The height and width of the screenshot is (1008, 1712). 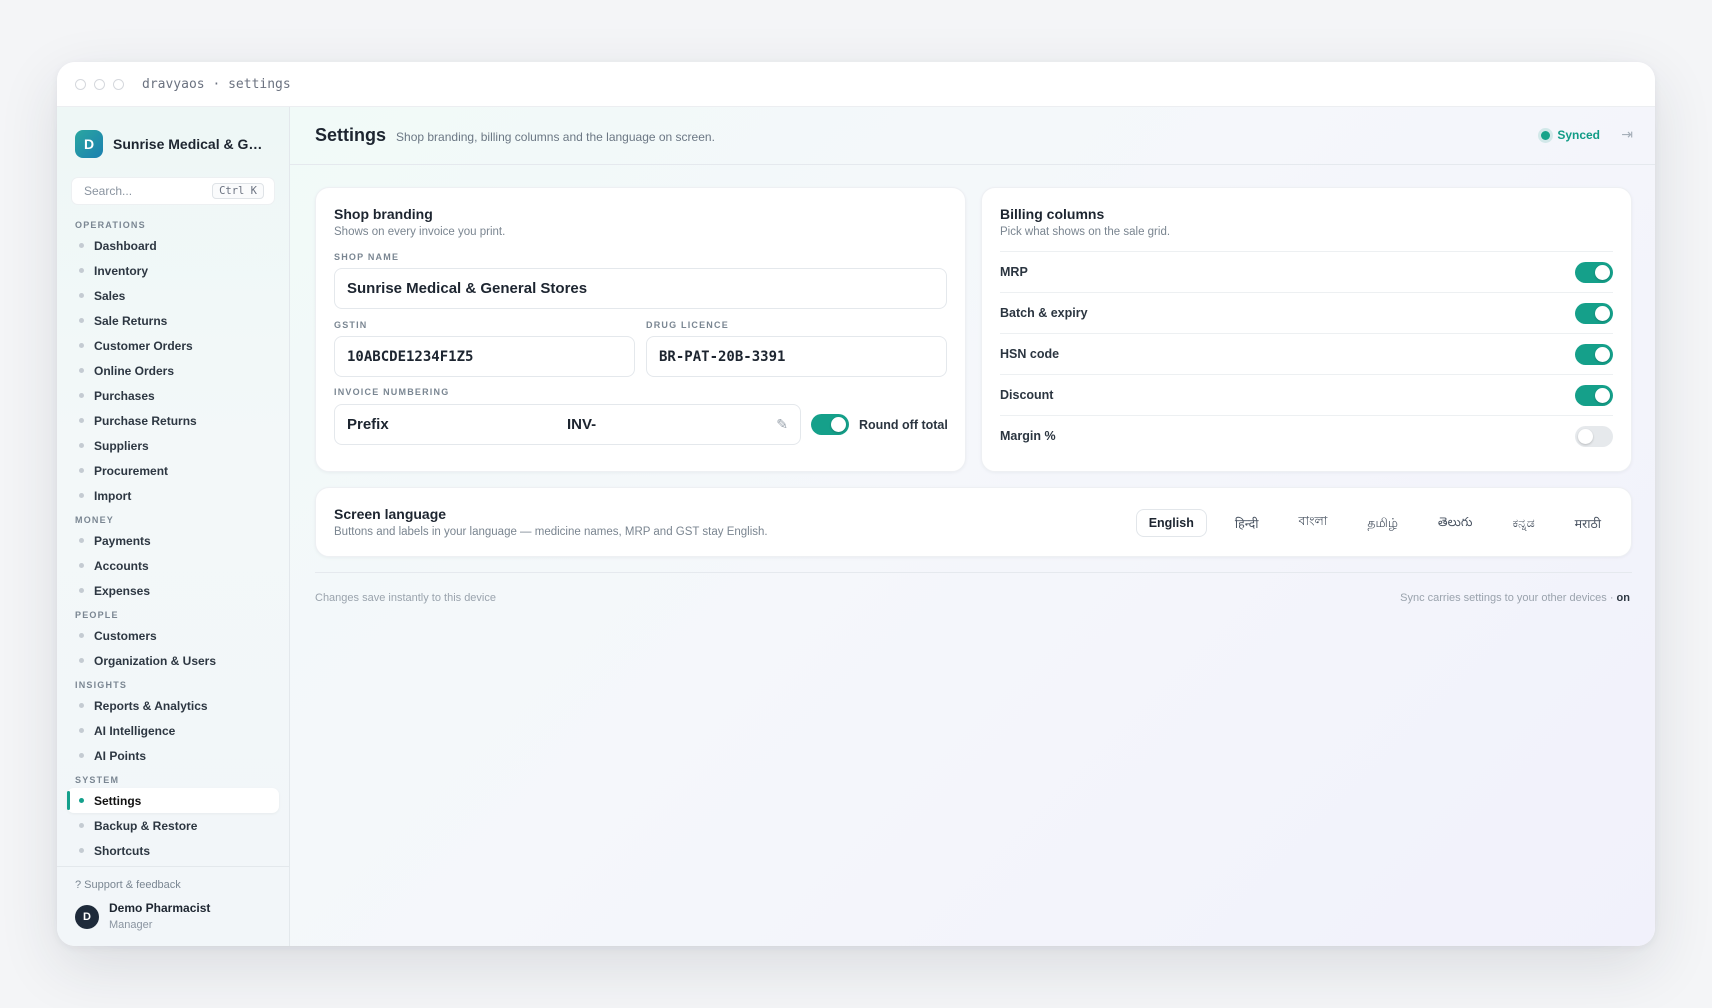 What do you see at coordinates (1546, 135) in the screenshot?
I see `sync-dot-icon` at bounding box center [1546, 135].